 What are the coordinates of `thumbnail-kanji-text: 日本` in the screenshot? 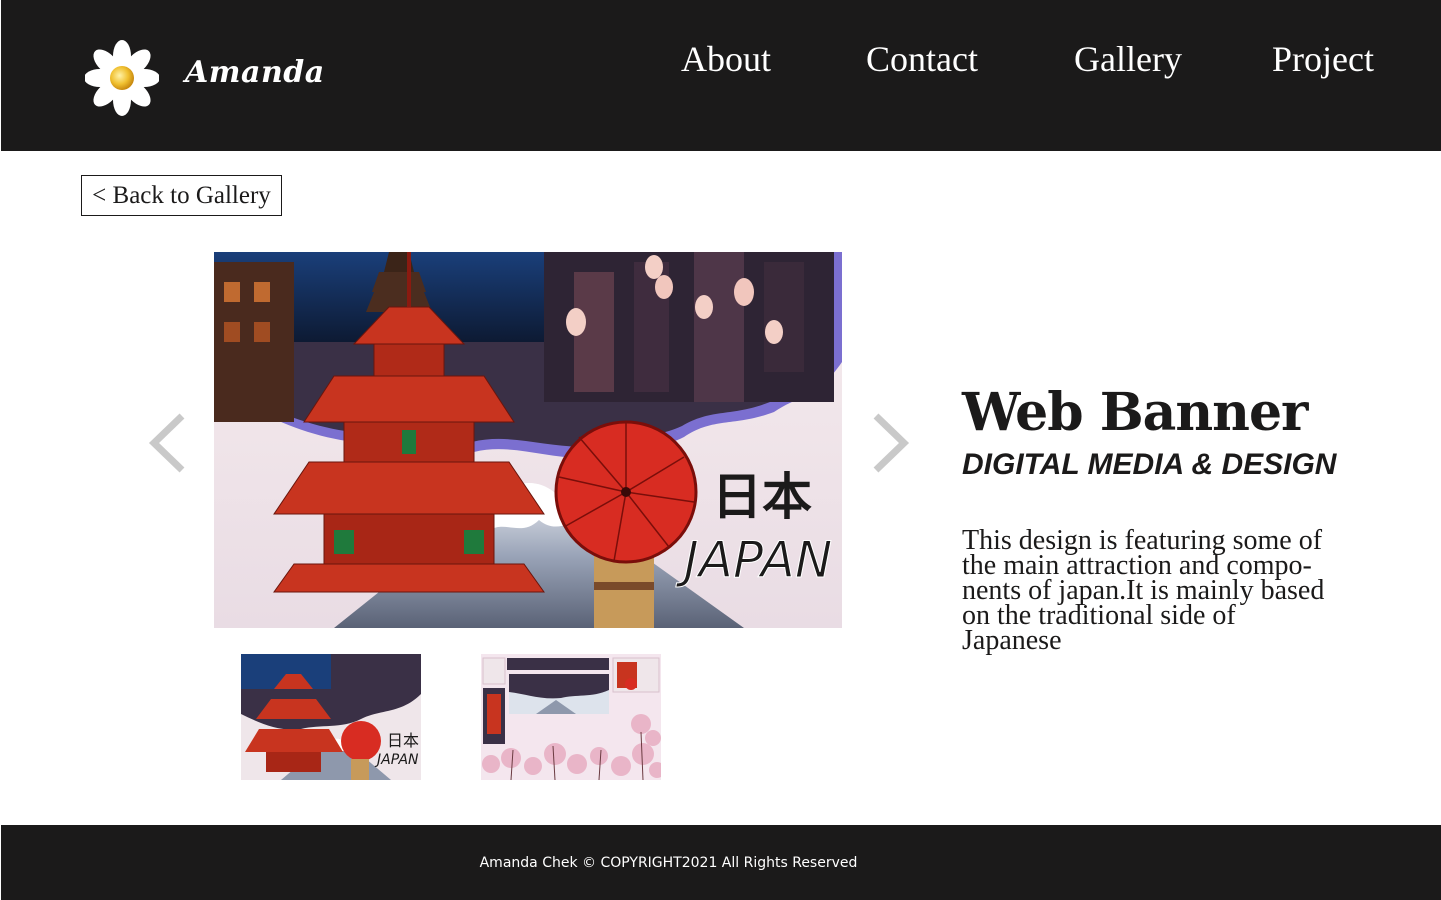 It's located at (403, 740).